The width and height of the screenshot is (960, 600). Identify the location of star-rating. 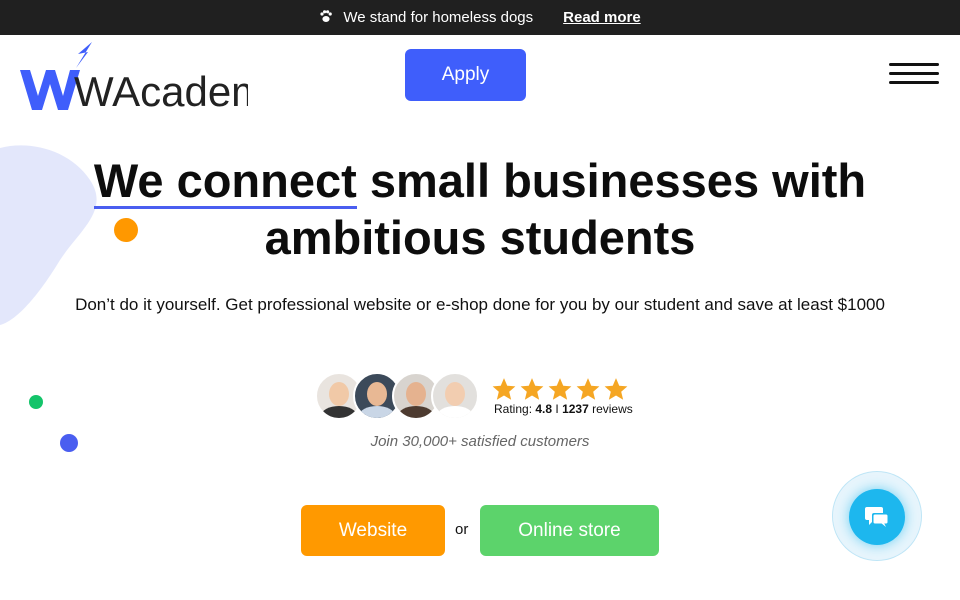
(561, 389).